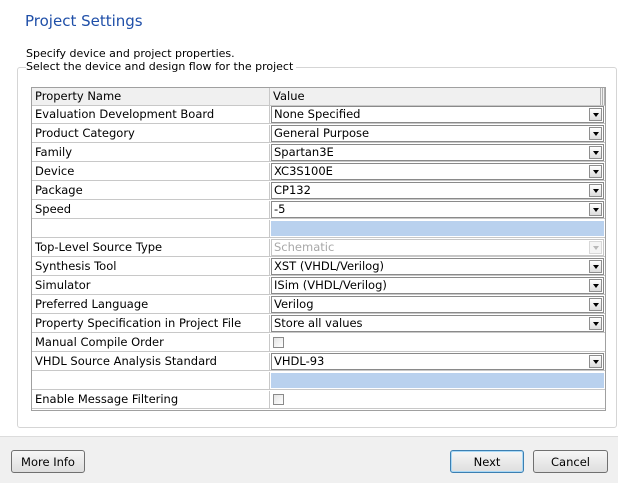 The height and width of the screenshot is (483, 618). I want to click on row-top-level-source: Top-Level Source Type Schematic, so click(318, 248).